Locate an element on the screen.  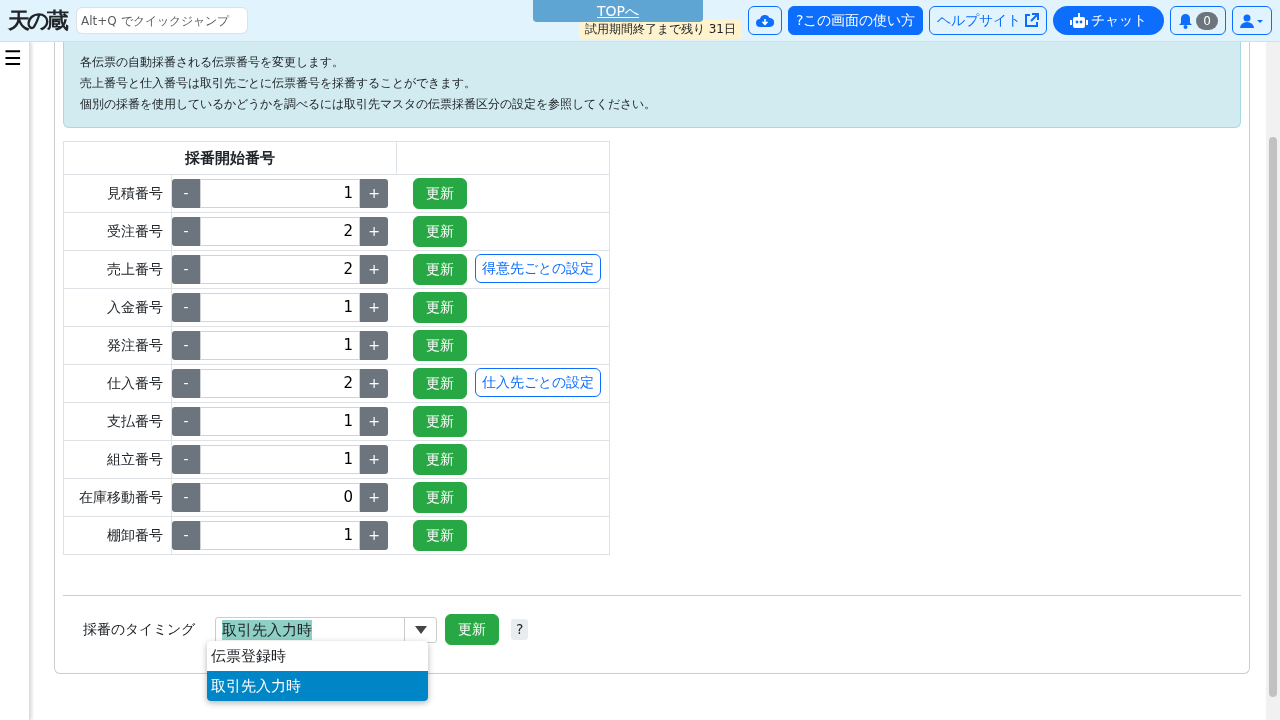
caret-icon is located at coordinates (420, 629).